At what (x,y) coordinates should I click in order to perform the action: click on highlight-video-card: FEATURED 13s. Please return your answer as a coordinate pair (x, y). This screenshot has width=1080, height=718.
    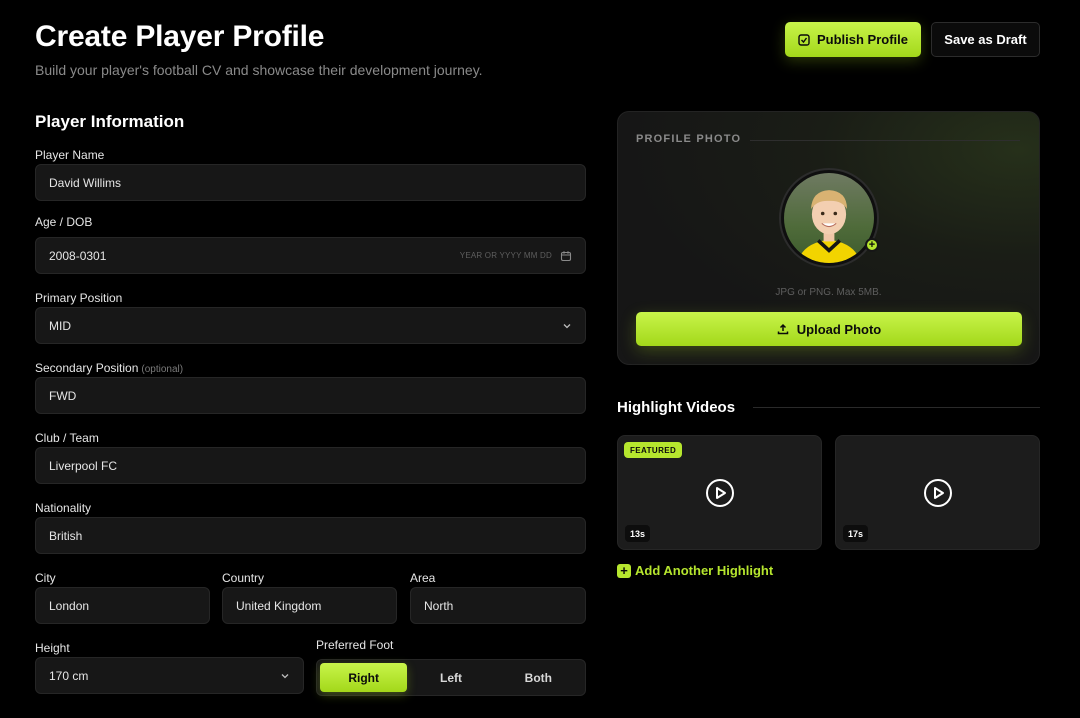
    Looking at the image, I should click on (719, 492).